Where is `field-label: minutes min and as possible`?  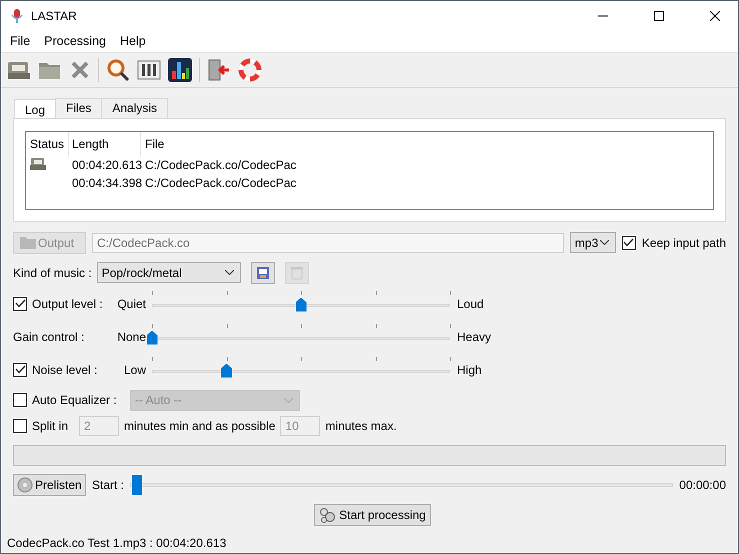 field-label: minutes min and as possible is located at coordinates (200, 426).